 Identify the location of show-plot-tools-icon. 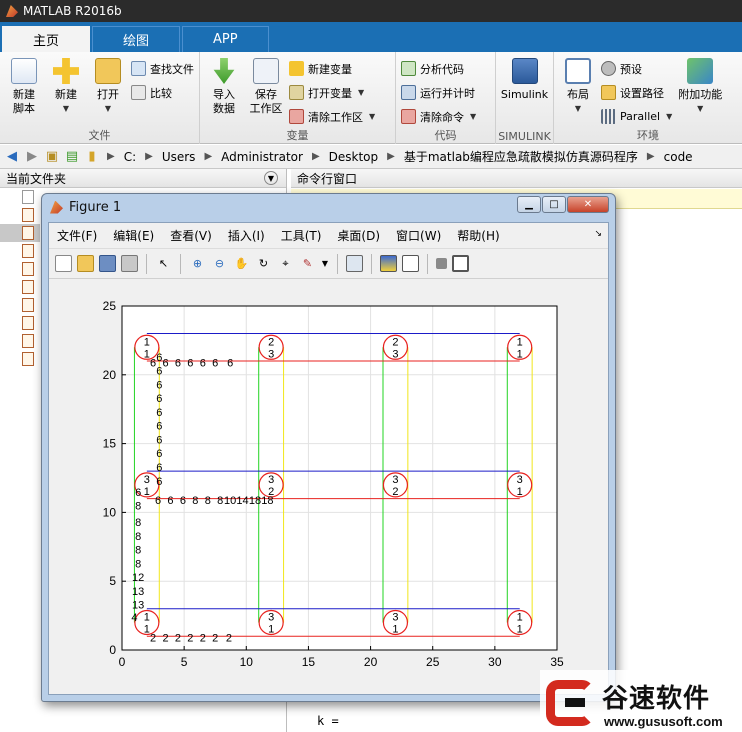
(460, 263).